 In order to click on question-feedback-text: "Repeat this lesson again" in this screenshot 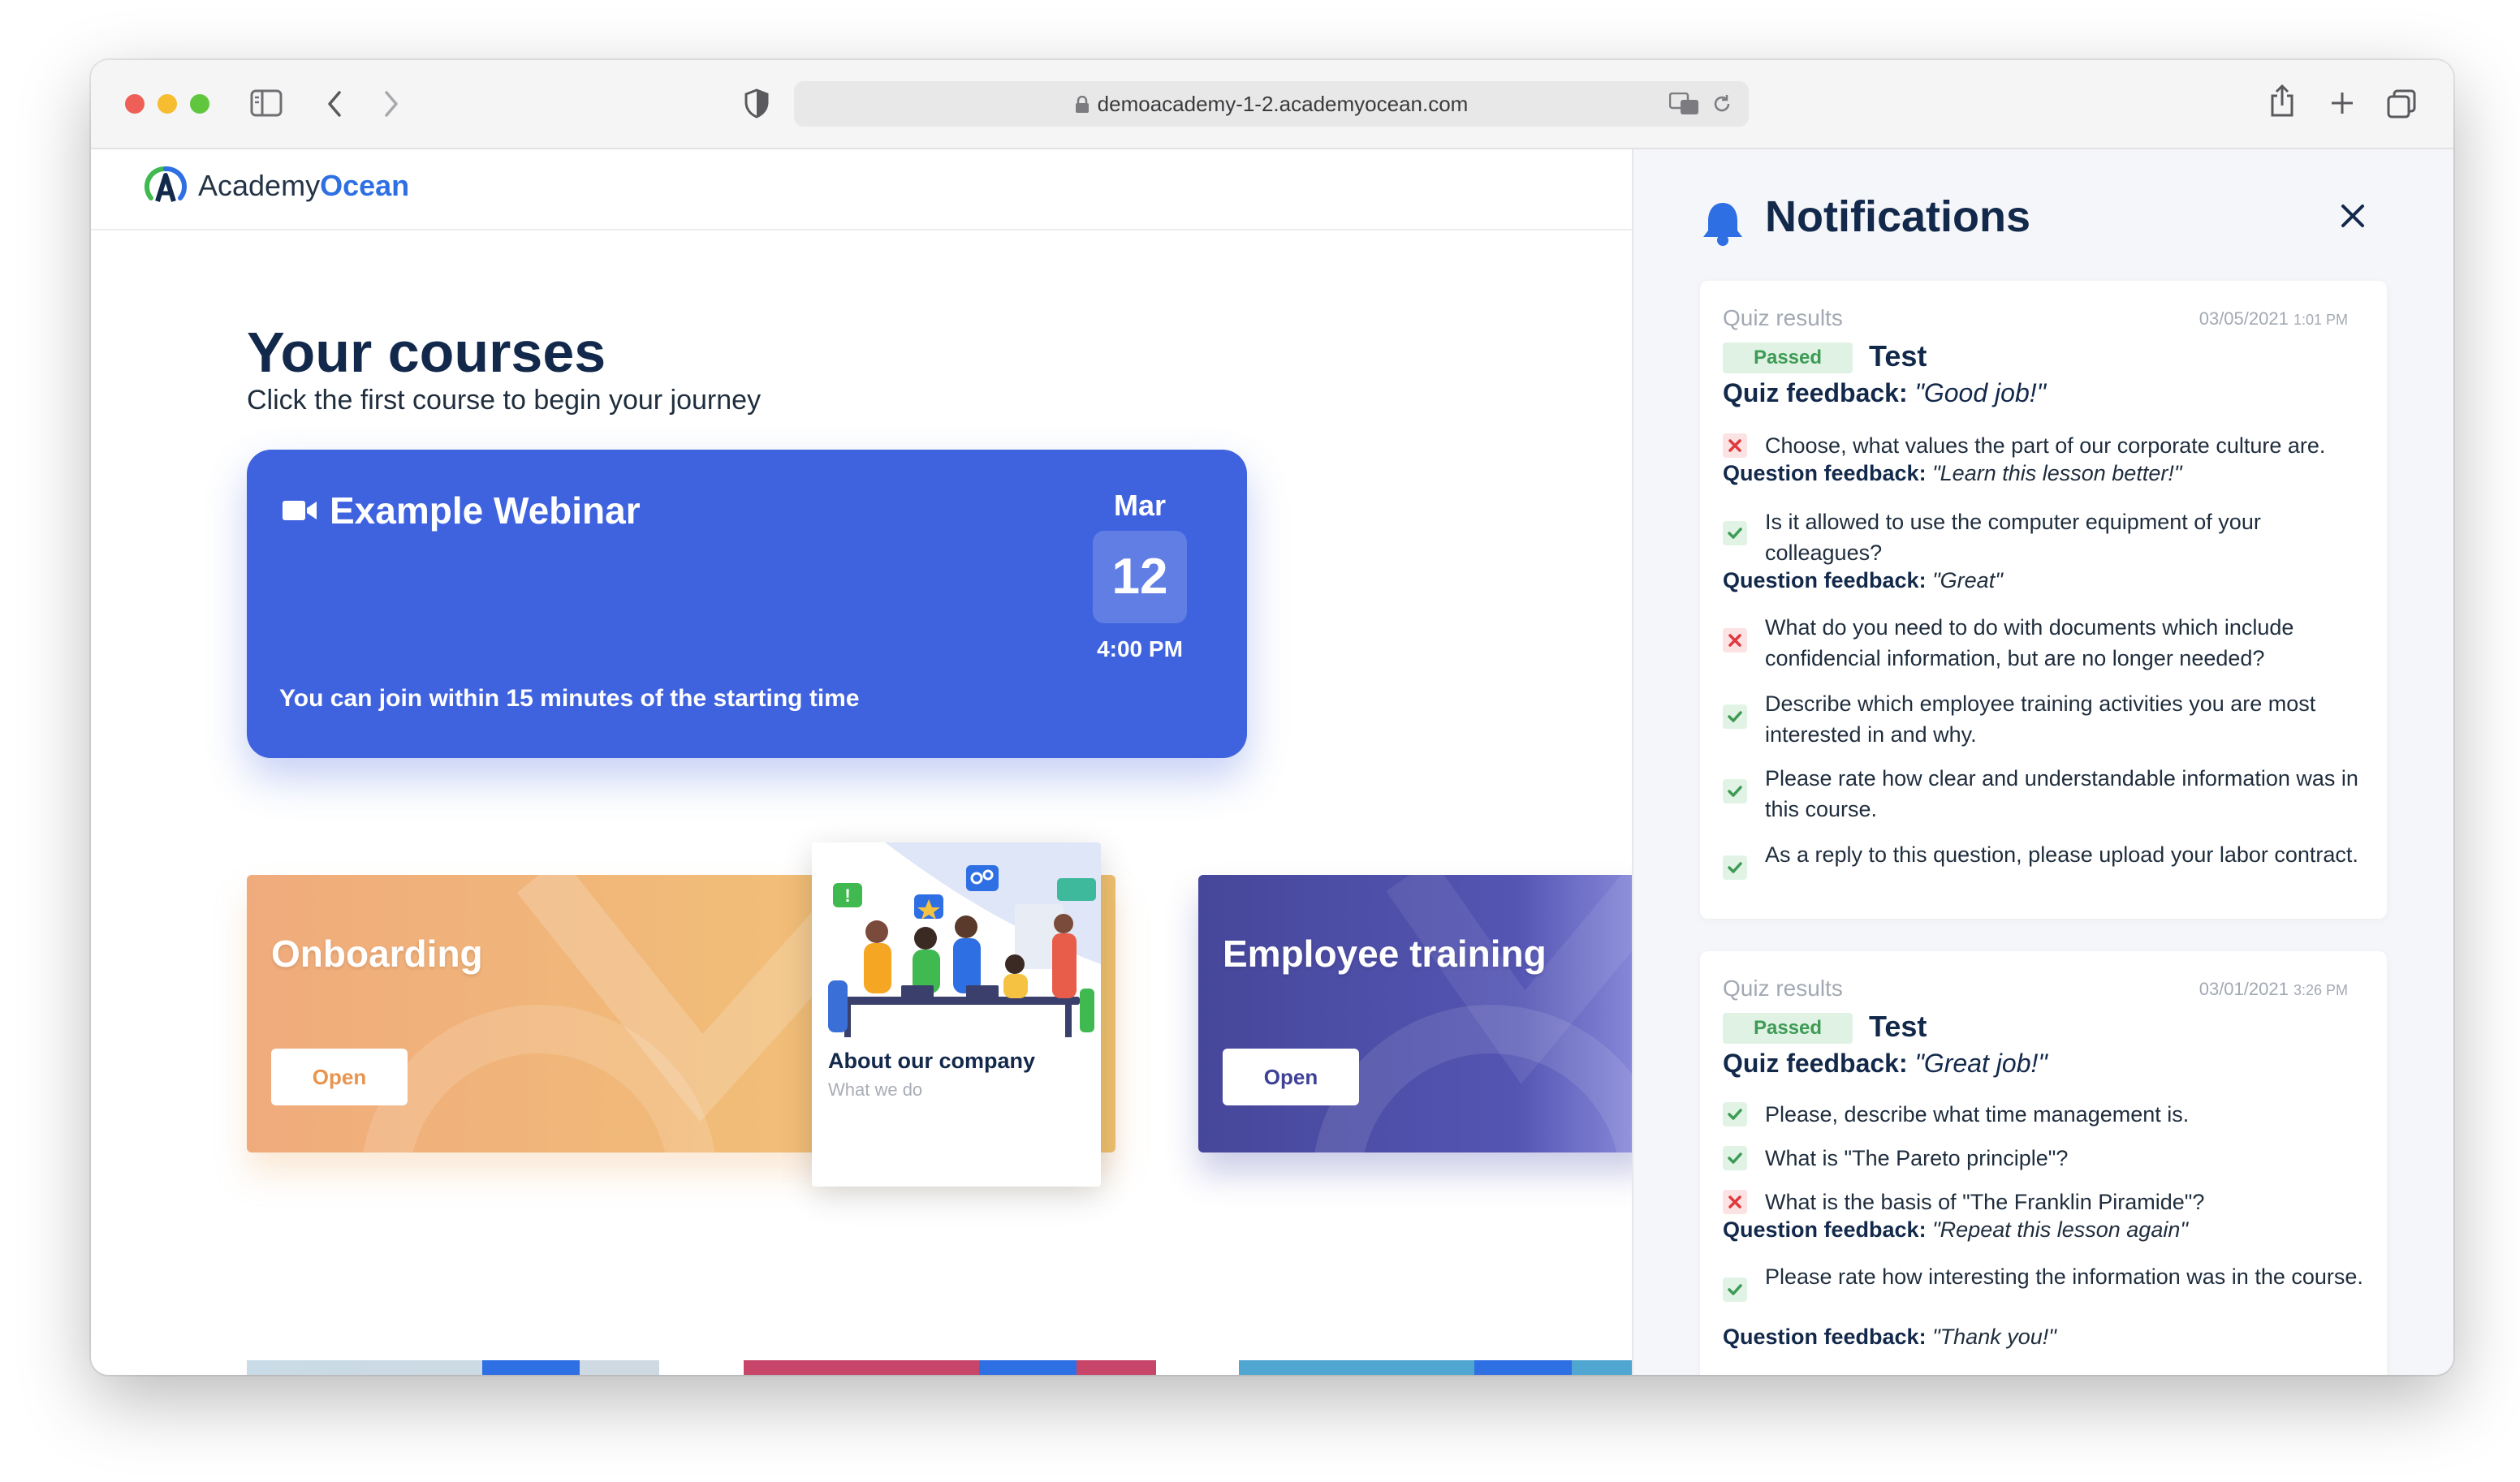, I will do `click(2060, 1229)`.